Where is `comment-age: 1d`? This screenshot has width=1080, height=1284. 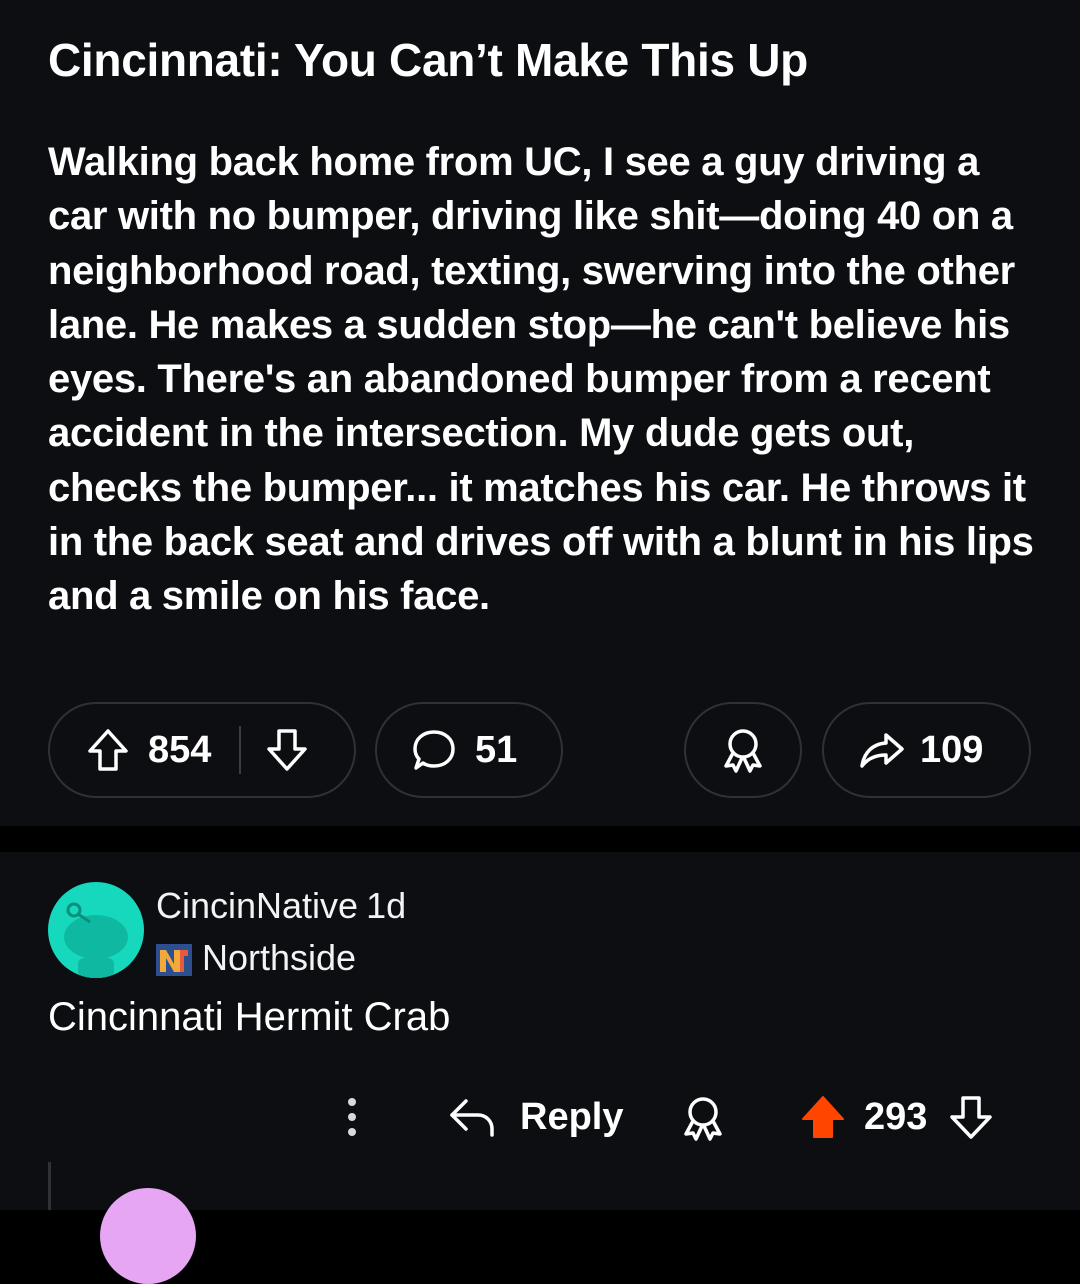 comment-age: 1d is located at coordinates (386, 905).